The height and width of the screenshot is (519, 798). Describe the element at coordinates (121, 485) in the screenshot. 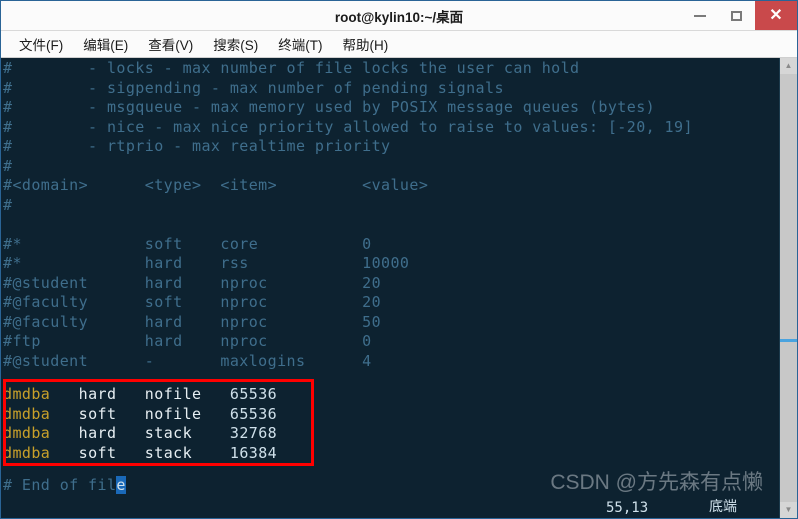

I see `text-cursor: e` at that location.